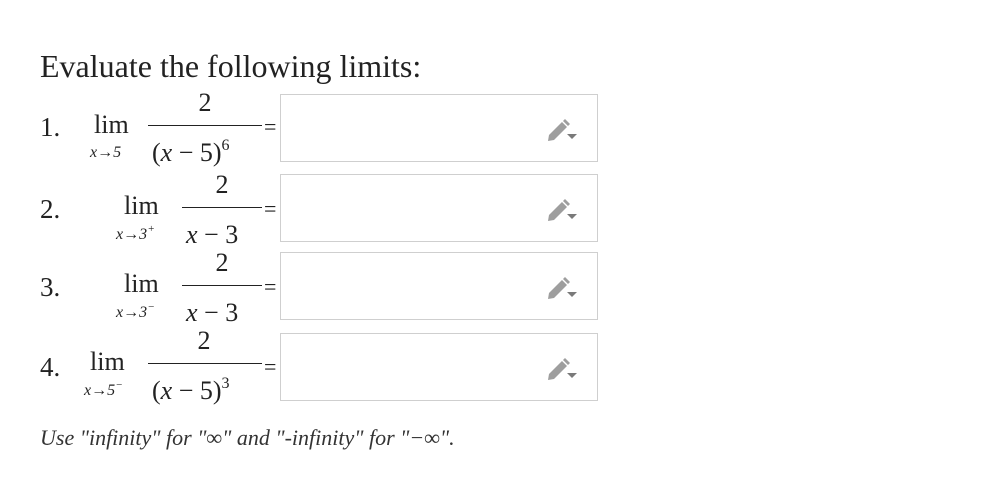  I want to click on limit-subscript: x→3−, so click(135, 311).